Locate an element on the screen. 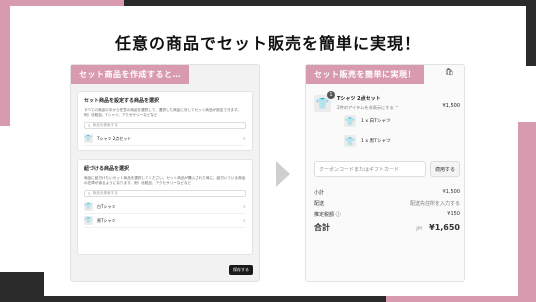  cart-item: 👕 1 Tシャツ 2点セット 2件のアイテムを非表示にする ^ ¥1,500 is located at coordinates (387, 101).